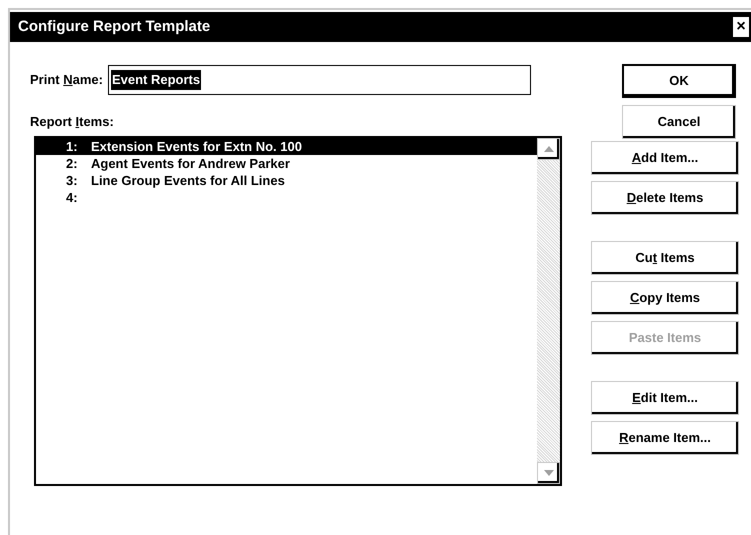  I want to click on list-item: 3: Line Group Events for All Lines, so click(286, 180).